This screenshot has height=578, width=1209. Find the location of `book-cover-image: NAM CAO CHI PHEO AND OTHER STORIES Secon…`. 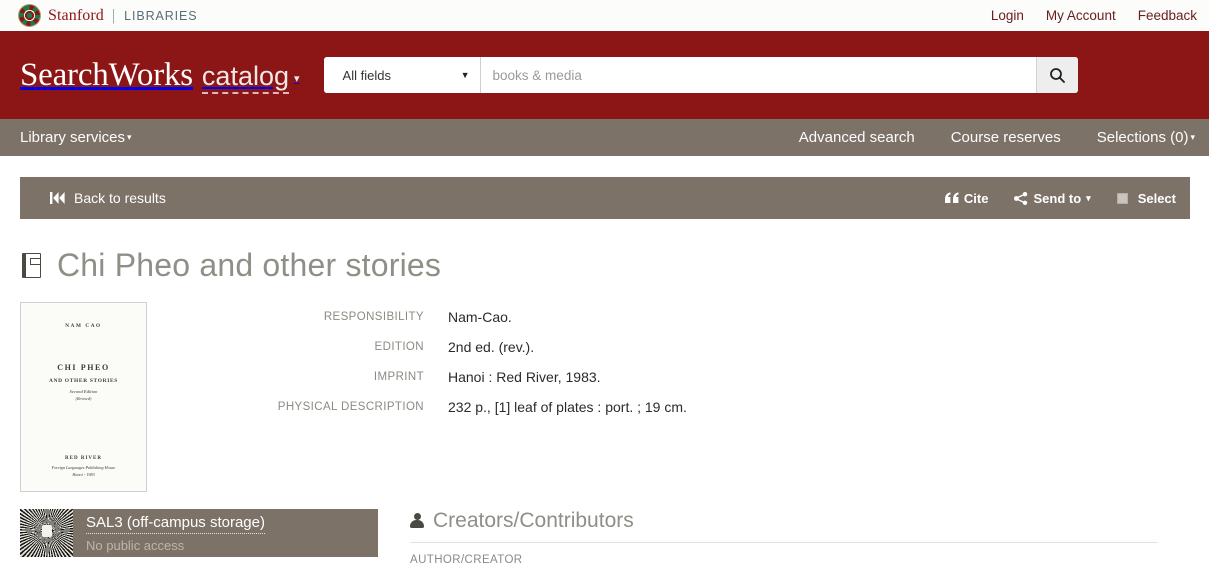

book-cover-image: NAM CAO CHI PHEO AND OTHER STORIES Secon… is located at coordinates (83, 397).